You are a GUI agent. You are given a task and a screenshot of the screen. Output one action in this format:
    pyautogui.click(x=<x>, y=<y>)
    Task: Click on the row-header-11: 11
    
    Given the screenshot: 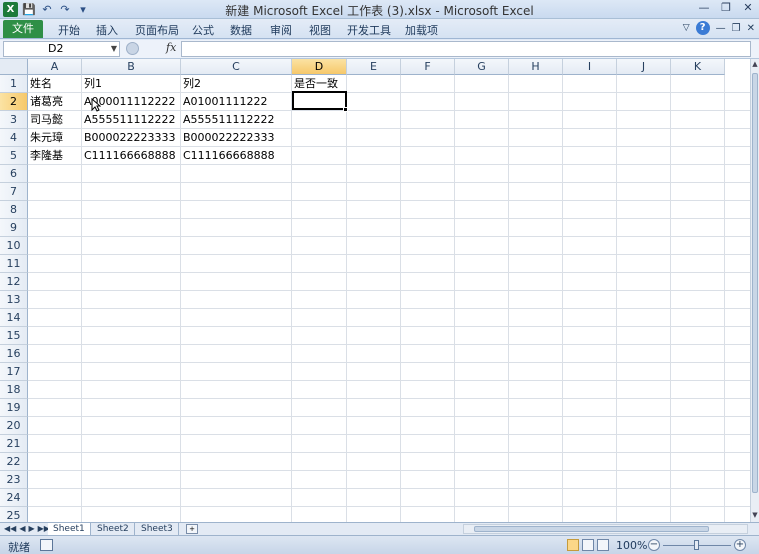 What is the action you would take?
    pyautogui.click(x=14, y=264)
    